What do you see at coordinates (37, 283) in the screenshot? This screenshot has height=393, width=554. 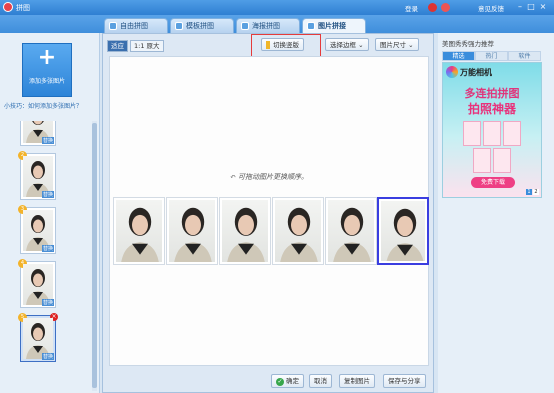 I see `thumbnail-item: 4 替换` at bounding box center [37, 283].